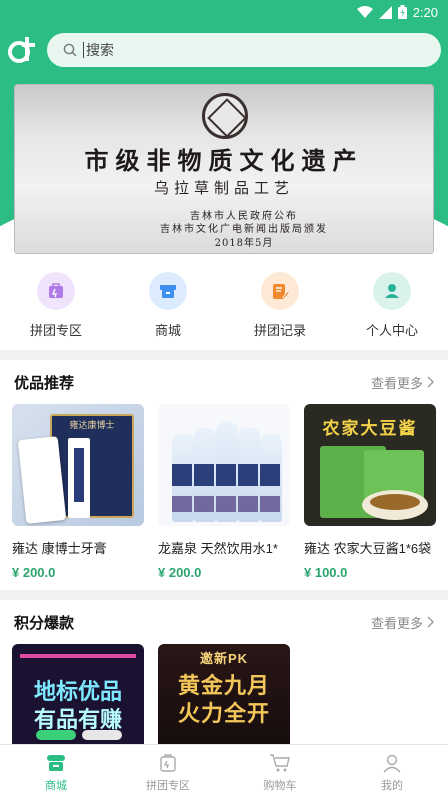 The width and height of the screenshot is (448, 800). Describe the element at coordinates (392, 763) in the screenshot. I see `profile-icon` at that location.